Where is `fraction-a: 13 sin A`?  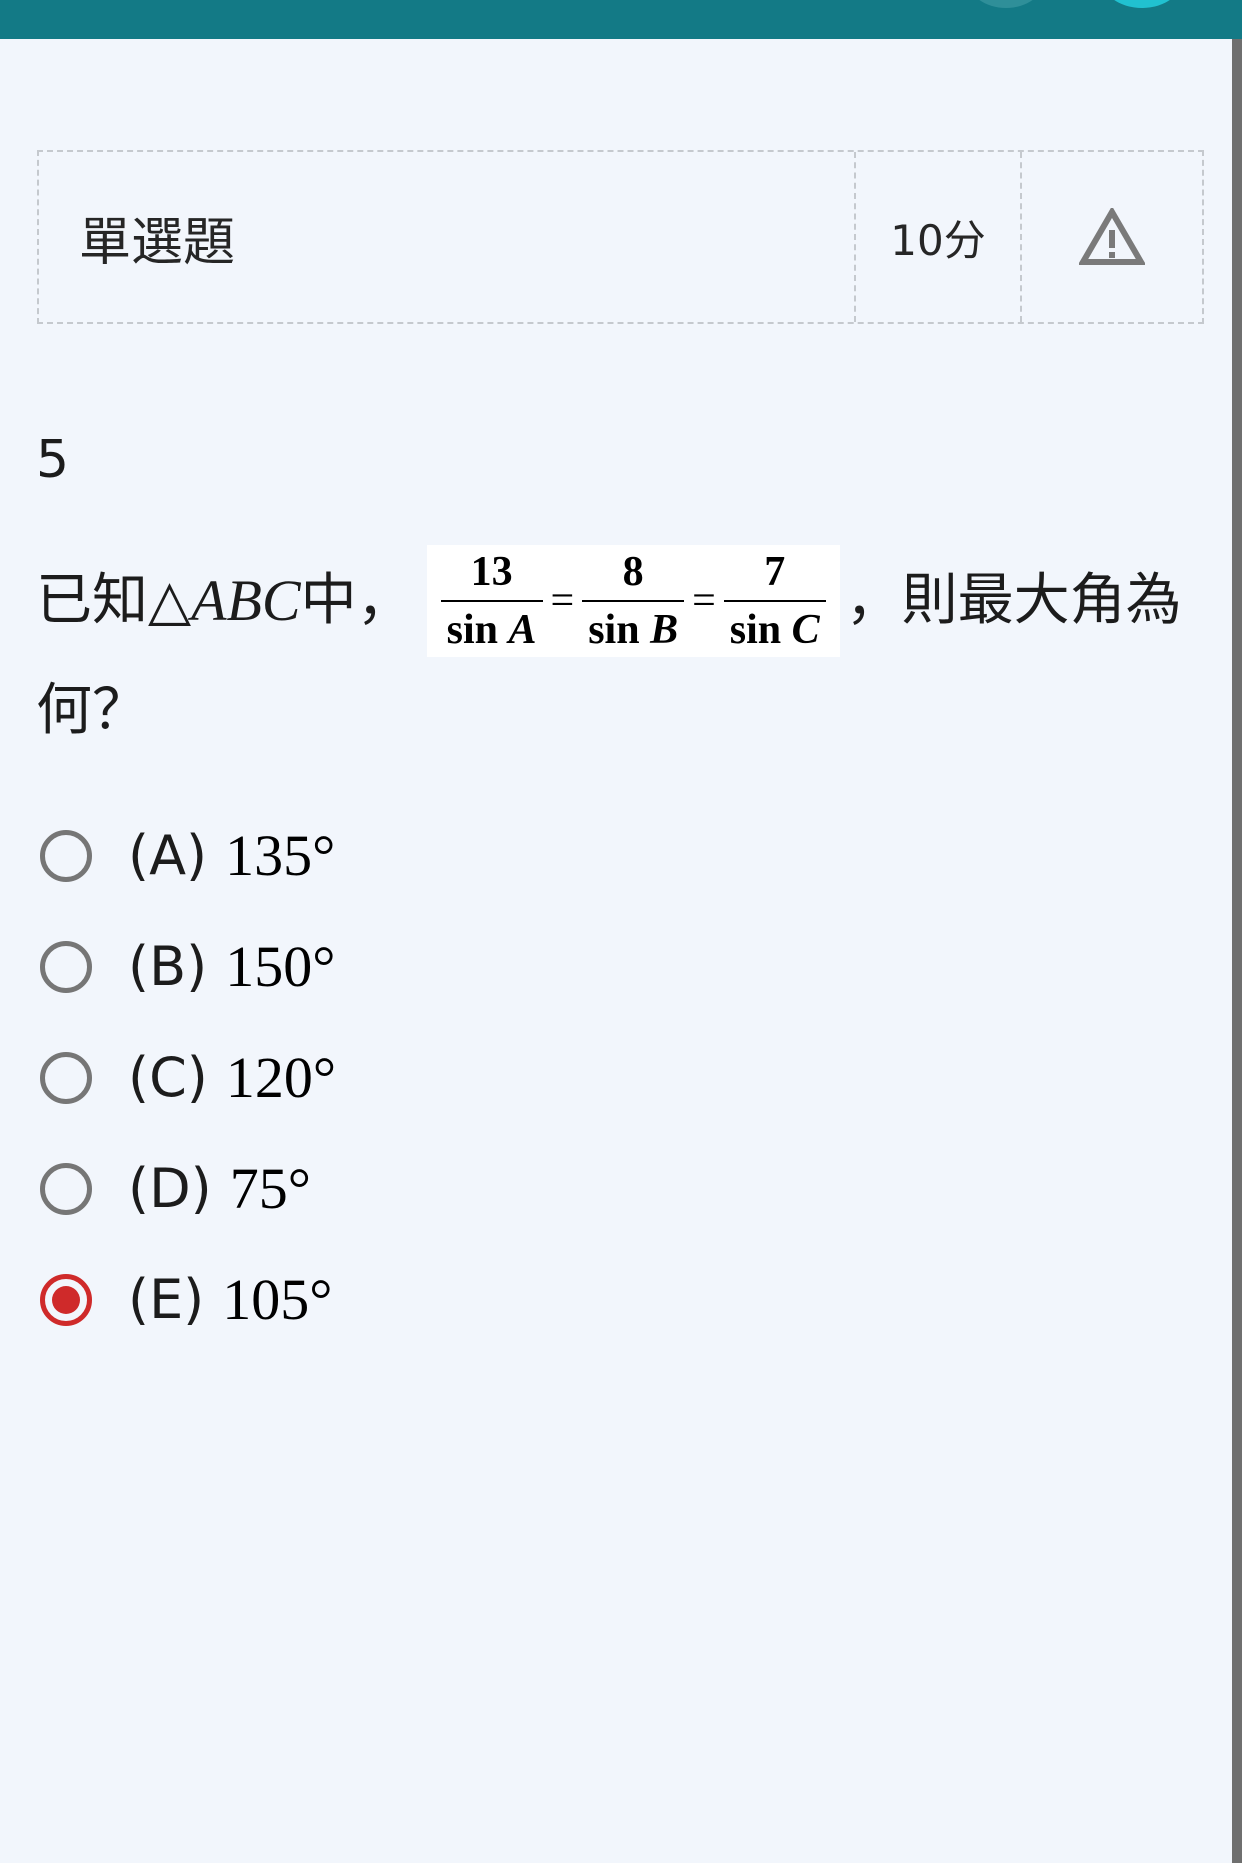 fraction-a: 13 sin A is located at coordinates (492, 601).